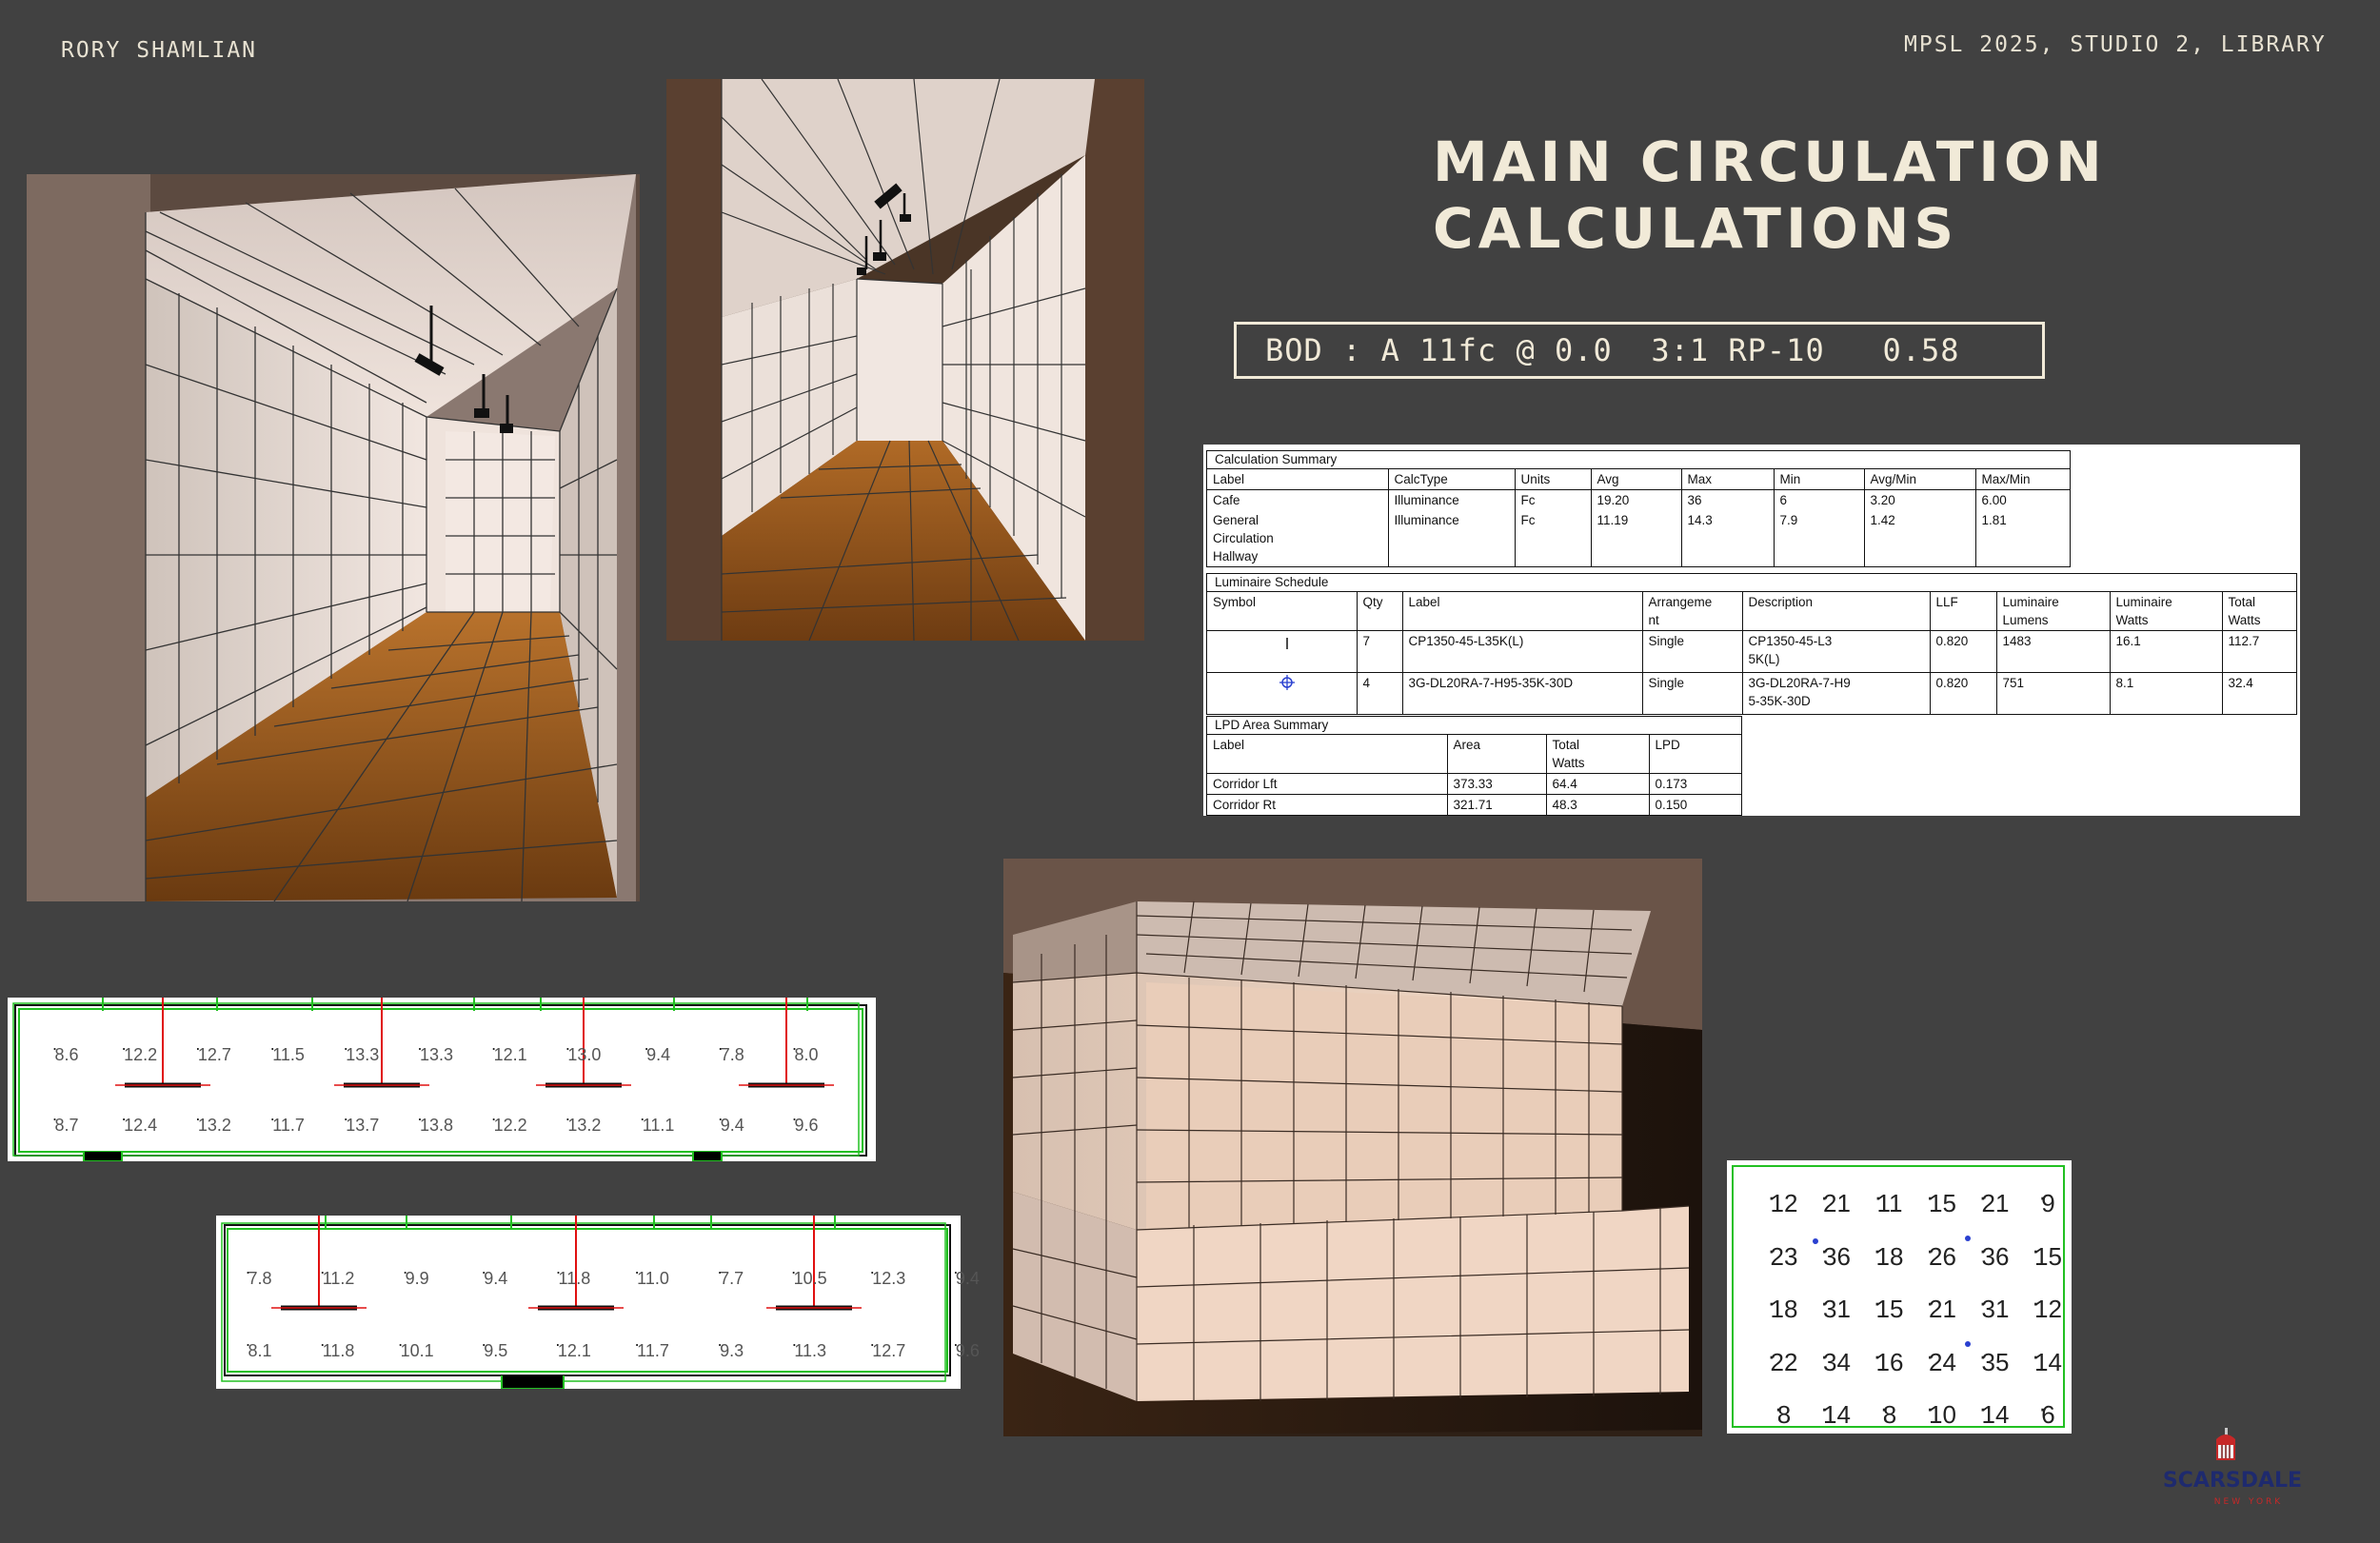 The height and width of the screenshot is (1543, 2380). What do you see at coordinates (1888, 1200) in the screenshot?
I see `grid-point-value: 11` at bounding box center [1888, 1200].